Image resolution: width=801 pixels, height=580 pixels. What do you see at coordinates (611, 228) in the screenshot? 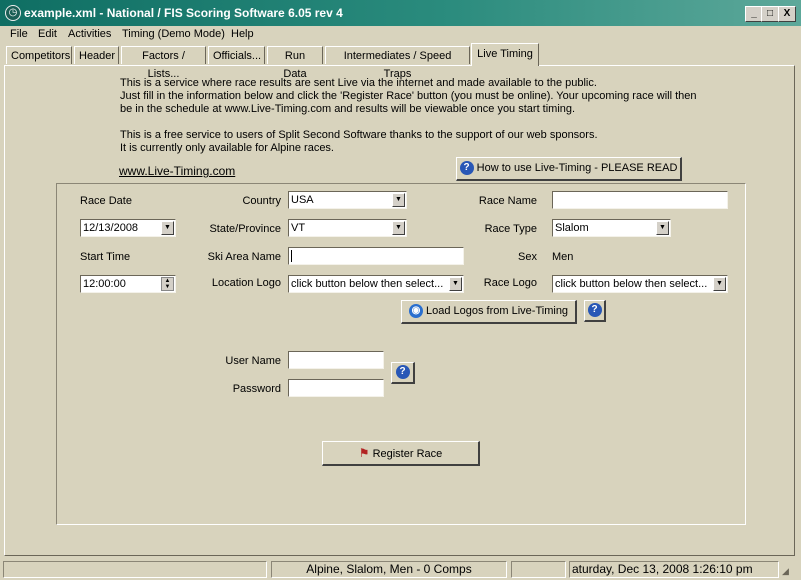
I see `race-type-select: Slalom ▼` at bounding box center [611, 228].